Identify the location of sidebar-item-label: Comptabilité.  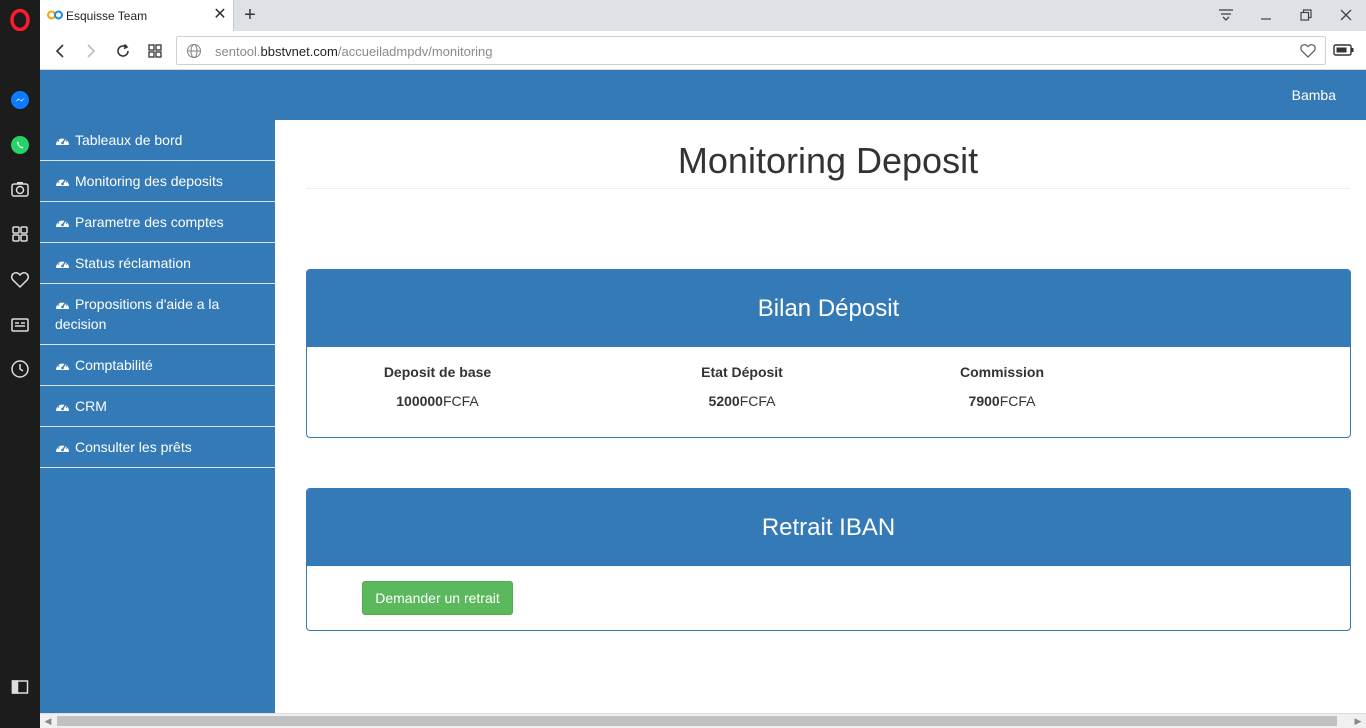
(114, 365).